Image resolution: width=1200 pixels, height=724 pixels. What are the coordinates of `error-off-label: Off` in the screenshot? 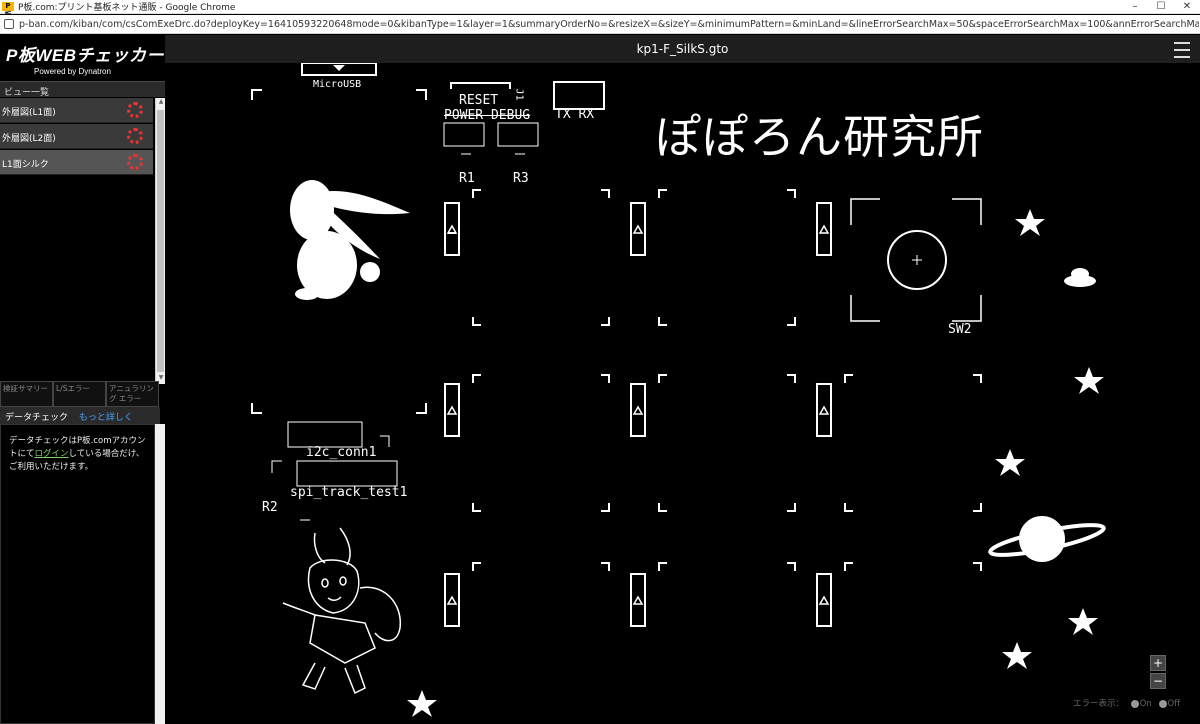 It's located at (1174, 704).